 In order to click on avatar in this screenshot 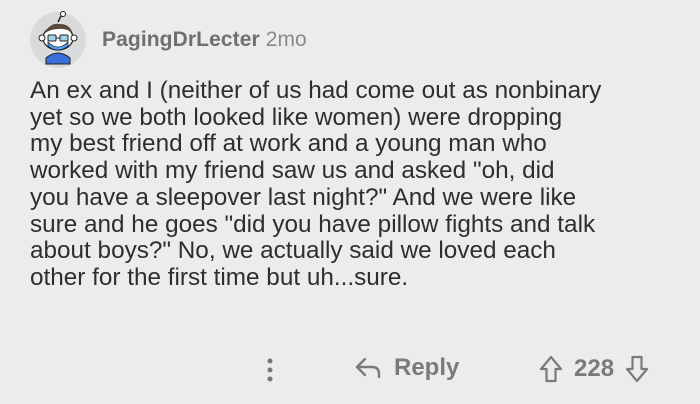, I will do `click(58, 40)`.